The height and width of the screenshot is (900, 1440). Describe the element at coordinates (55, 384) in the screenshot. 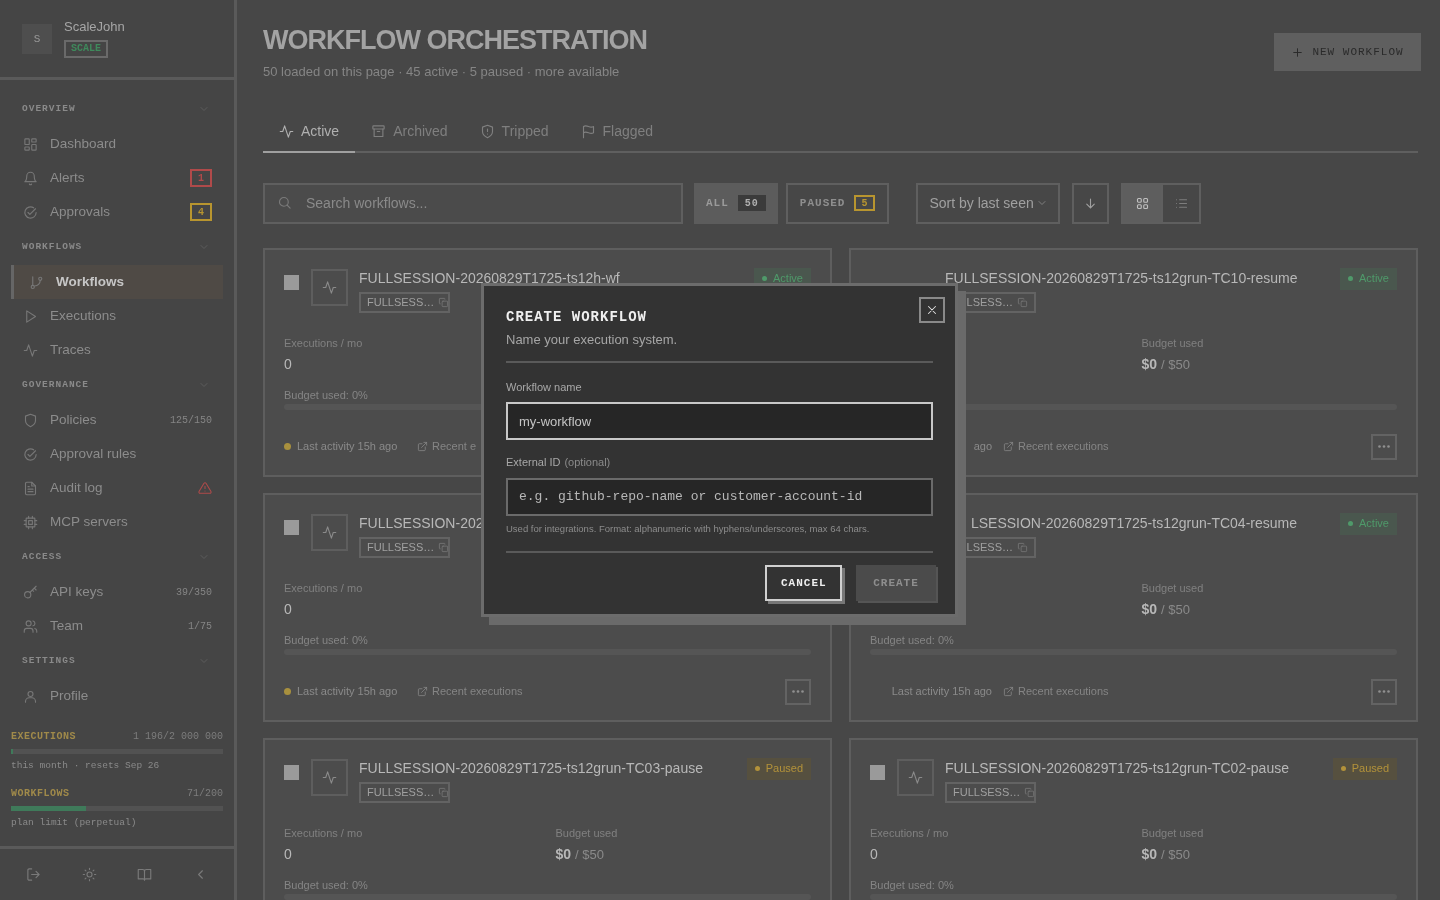

I see `section-header: GOVERNANCE` at that location.